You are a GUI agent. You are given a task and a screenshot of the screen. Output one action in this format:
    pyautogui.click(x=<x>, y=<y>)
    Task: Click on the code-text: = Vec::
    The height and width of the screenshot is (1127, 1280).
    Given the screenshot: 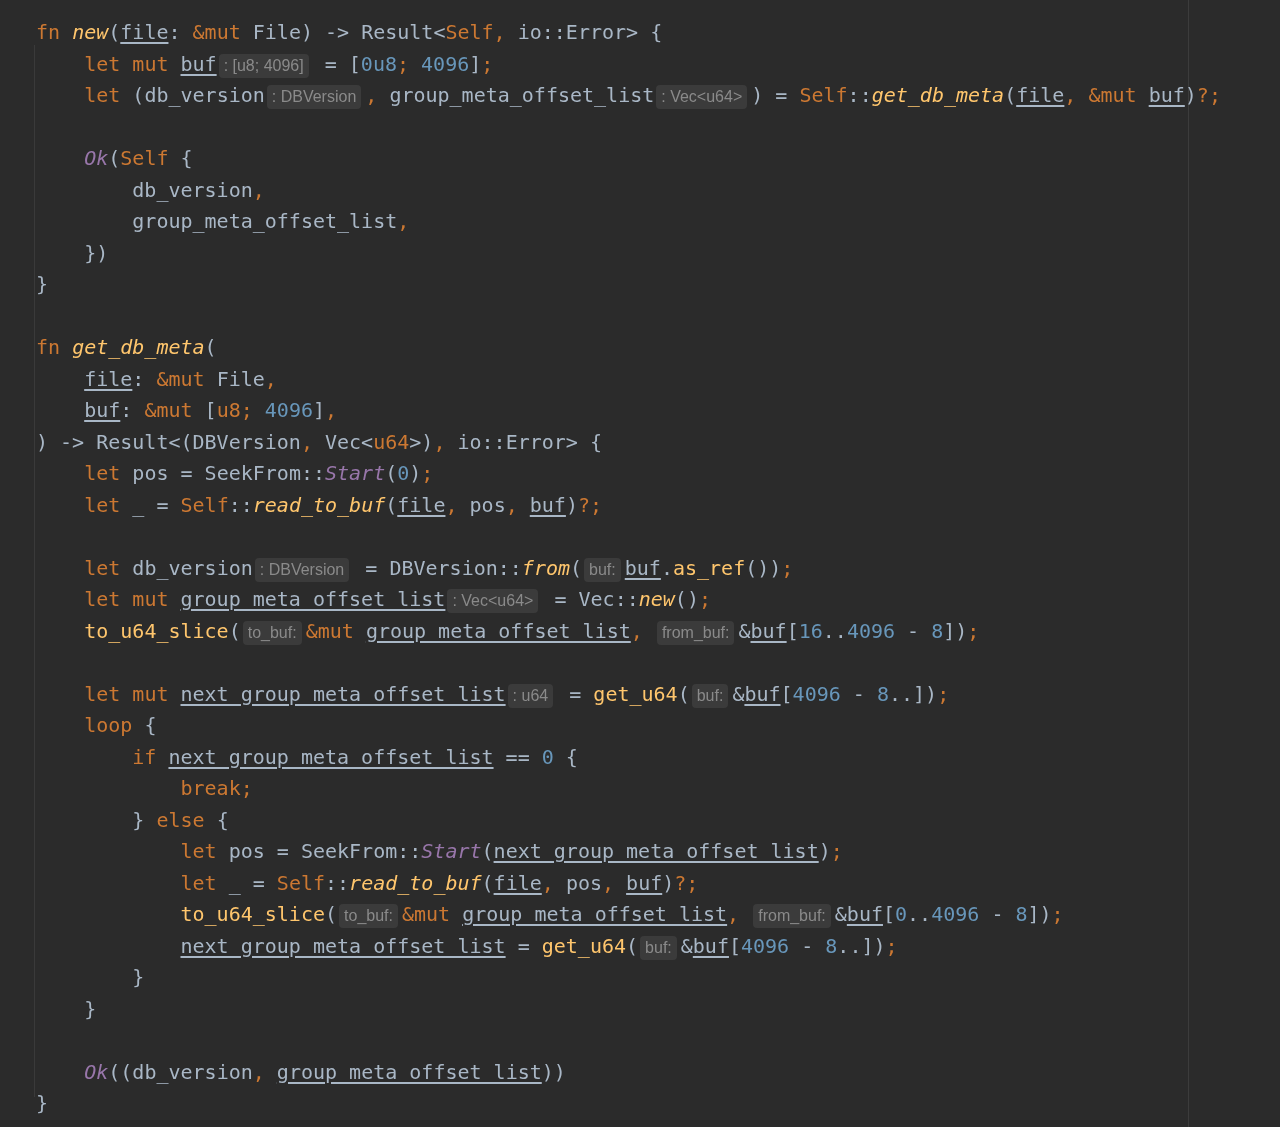 What is the action you would take?
    pyautogui.click(x=596, y=599)
    